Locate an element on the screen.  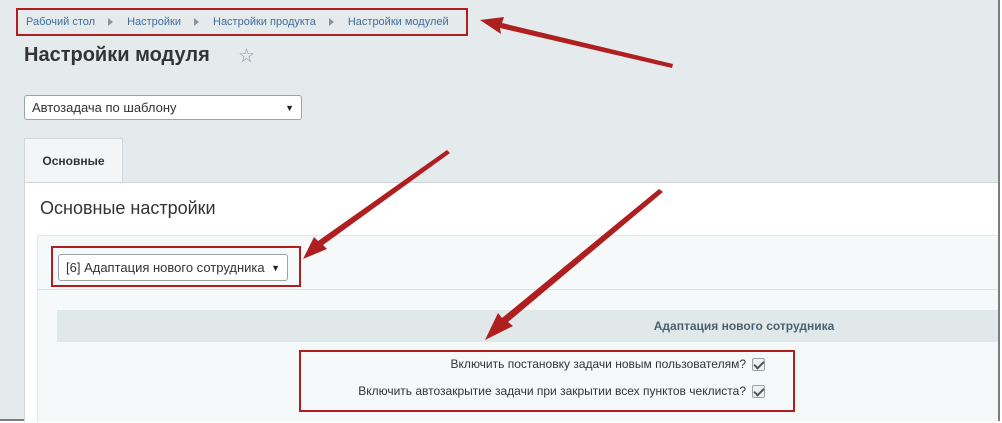
annotation-box-options is located at coordinates (547, 381).